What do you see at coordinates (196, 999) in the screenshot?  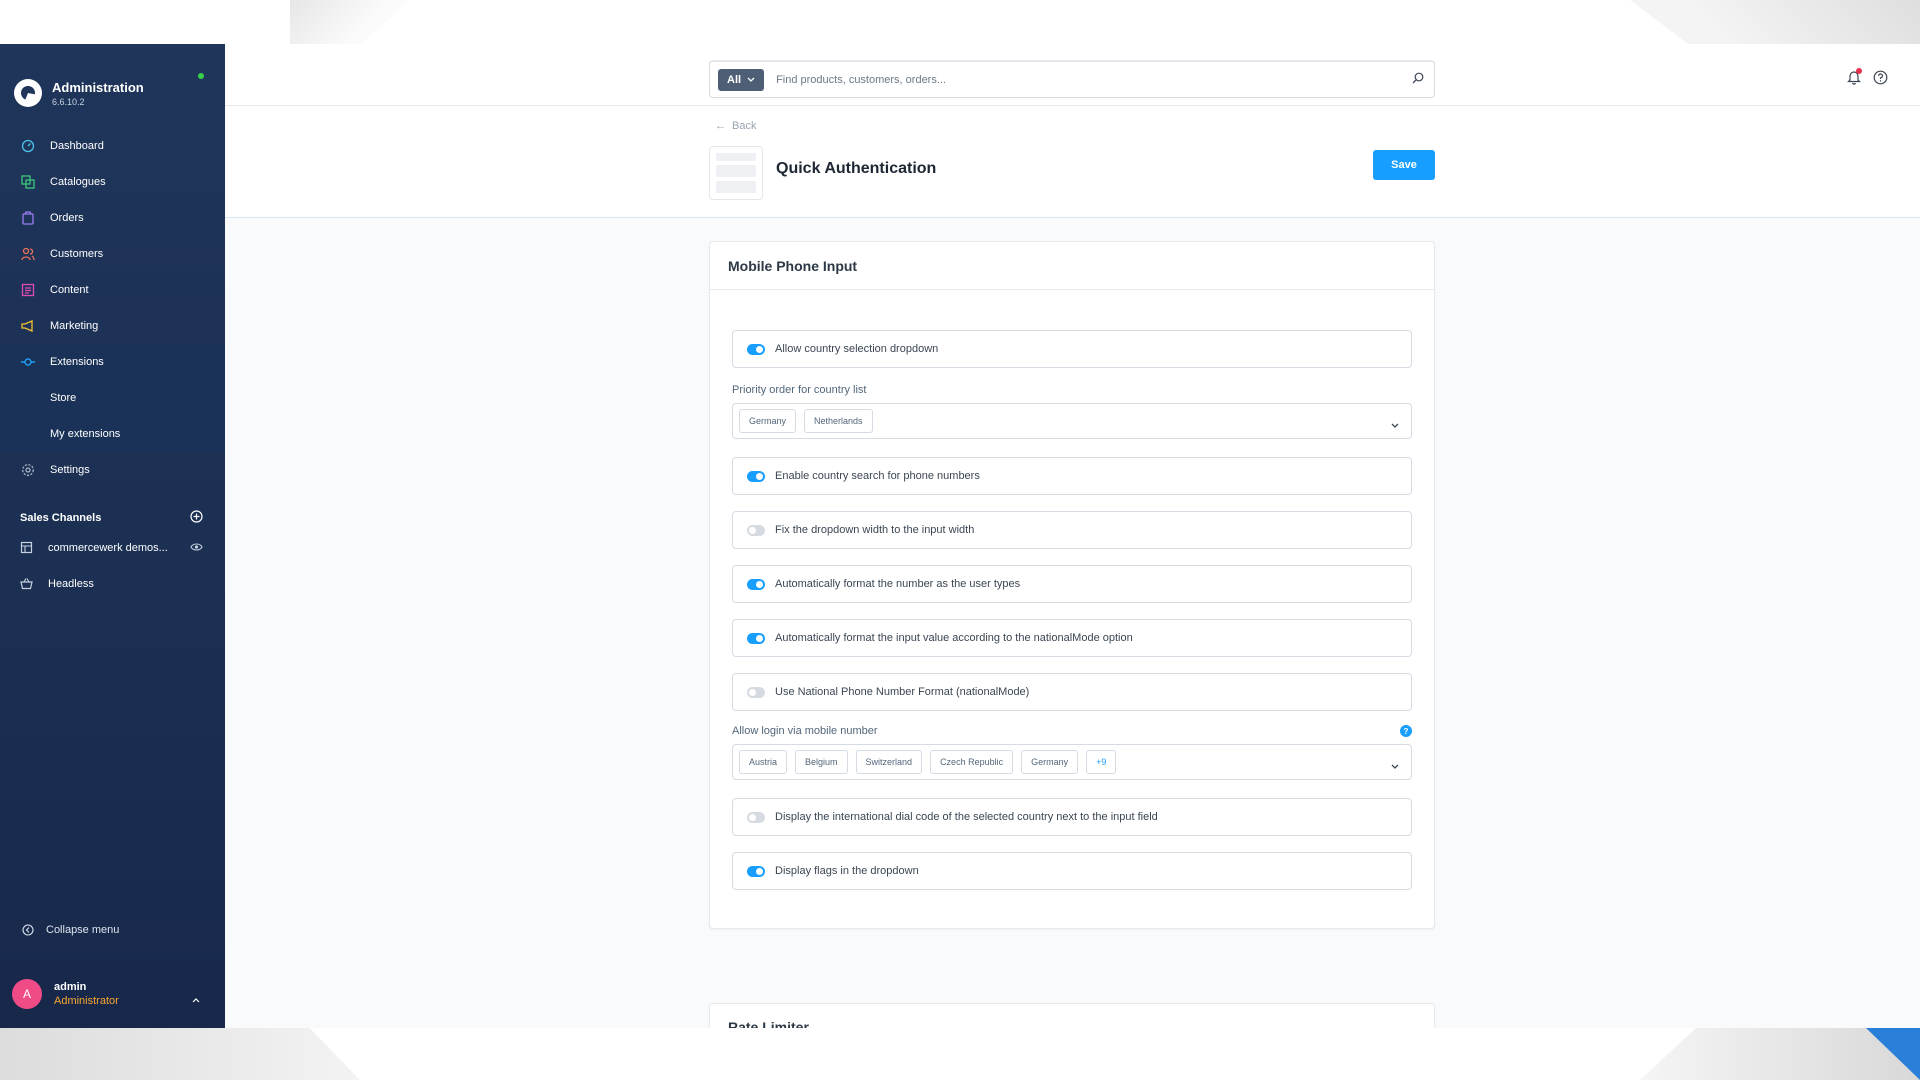 I see `chevron-up-icon` at bounding box center [196, 999].